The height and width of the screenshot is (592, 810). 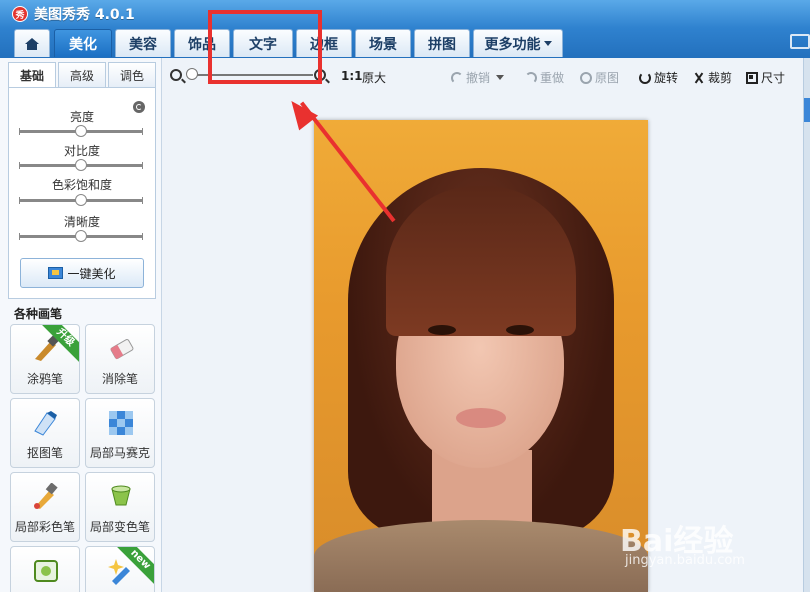 What do you see at coordinates (807, 110) in the screenshot?
I see `right-panel-tab` at bounding box center [807, 110].